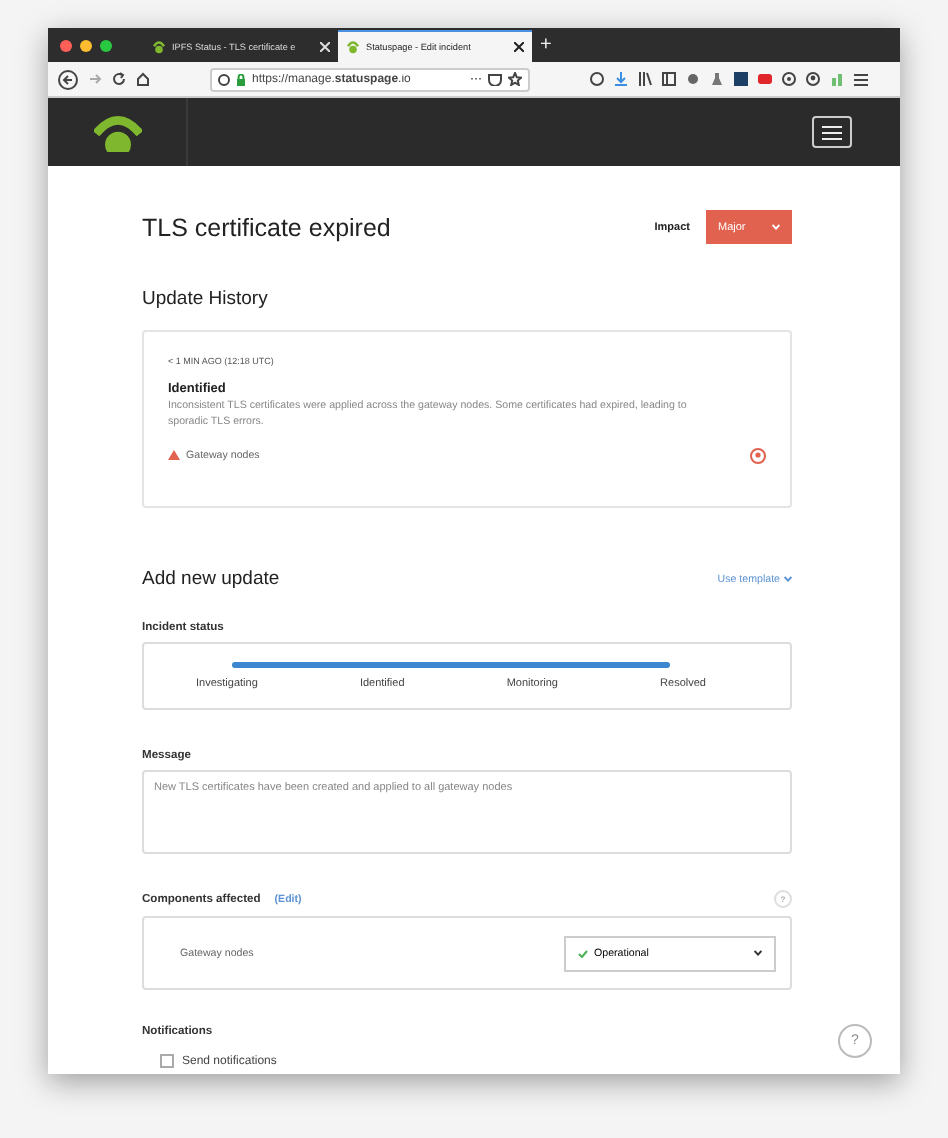 This screenshot has height=1138, width=948. What do you see at coordinates (765, 79) in the screenshot?
I see `record-icon` at bounding box center [765, 79].